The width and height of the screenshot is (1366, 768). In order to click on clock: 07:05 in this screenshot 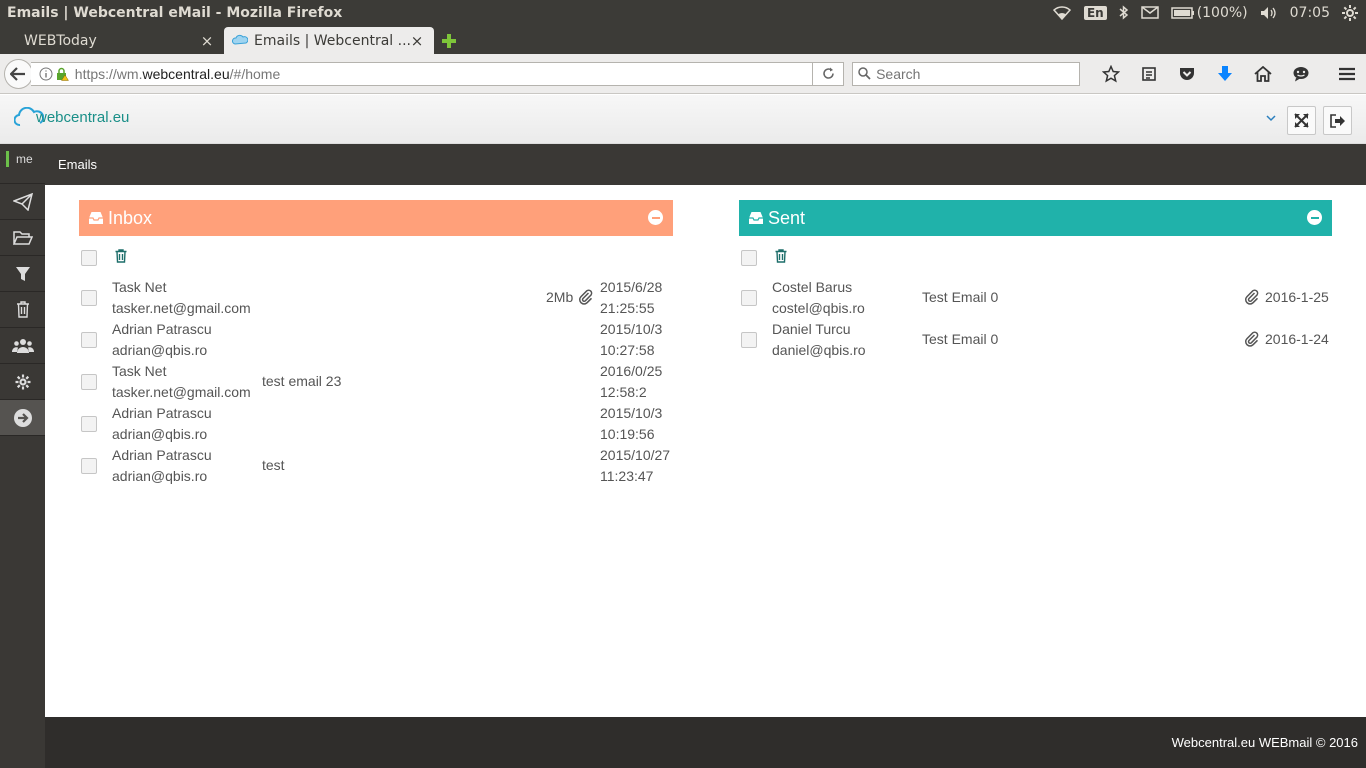, I will do `click(1310, 13)`.